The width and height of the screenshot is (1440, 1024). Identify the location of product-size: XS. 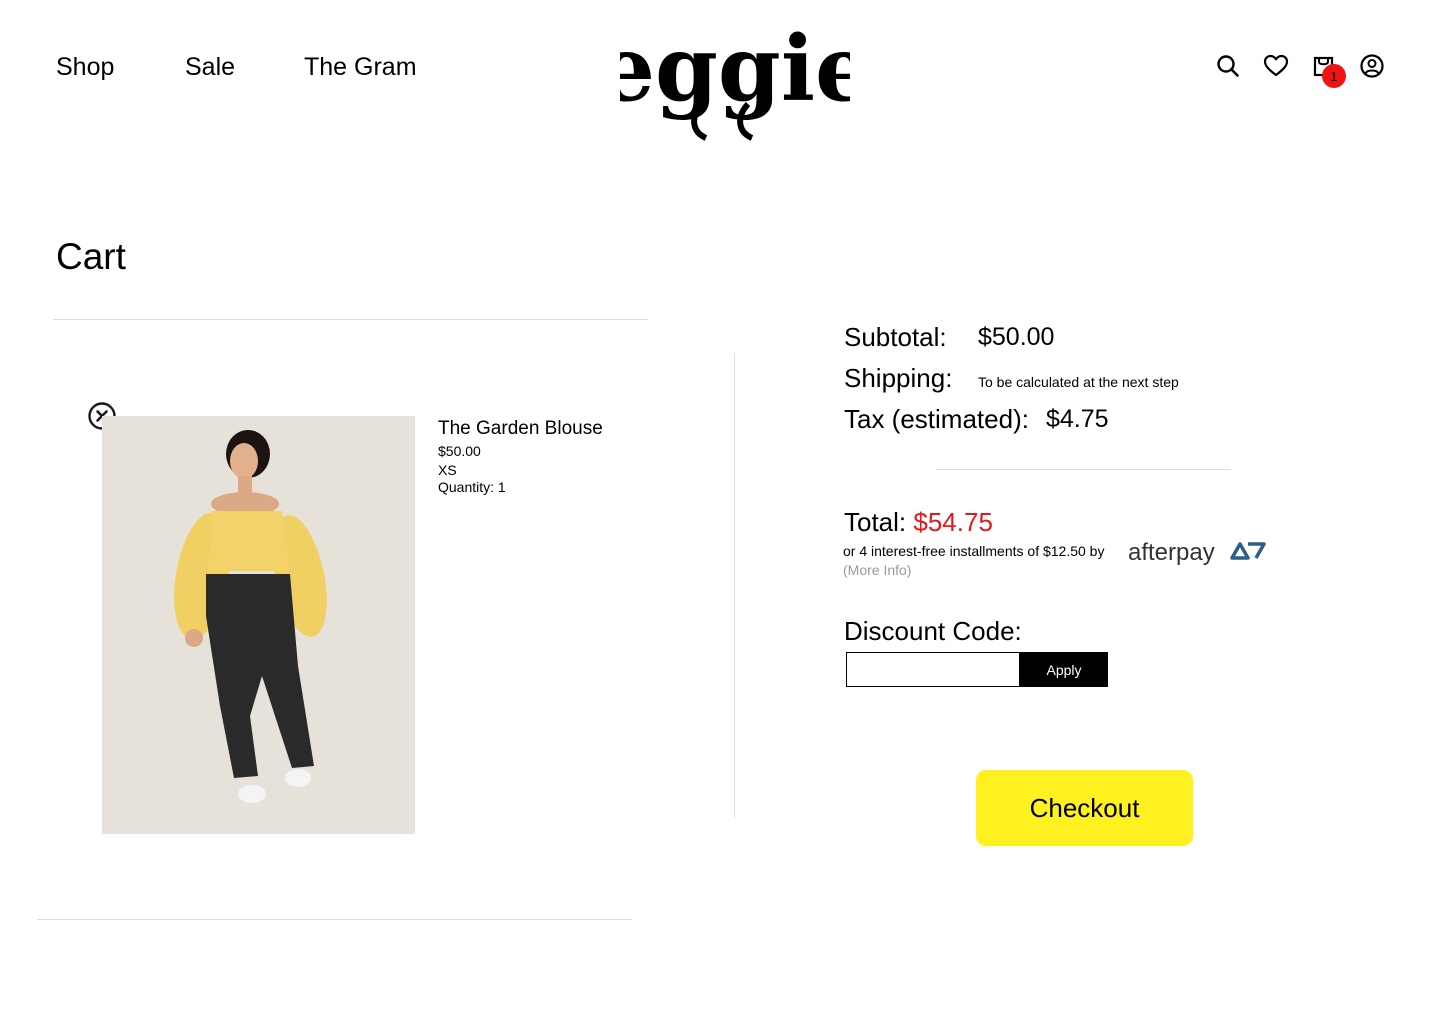
(447, 470).